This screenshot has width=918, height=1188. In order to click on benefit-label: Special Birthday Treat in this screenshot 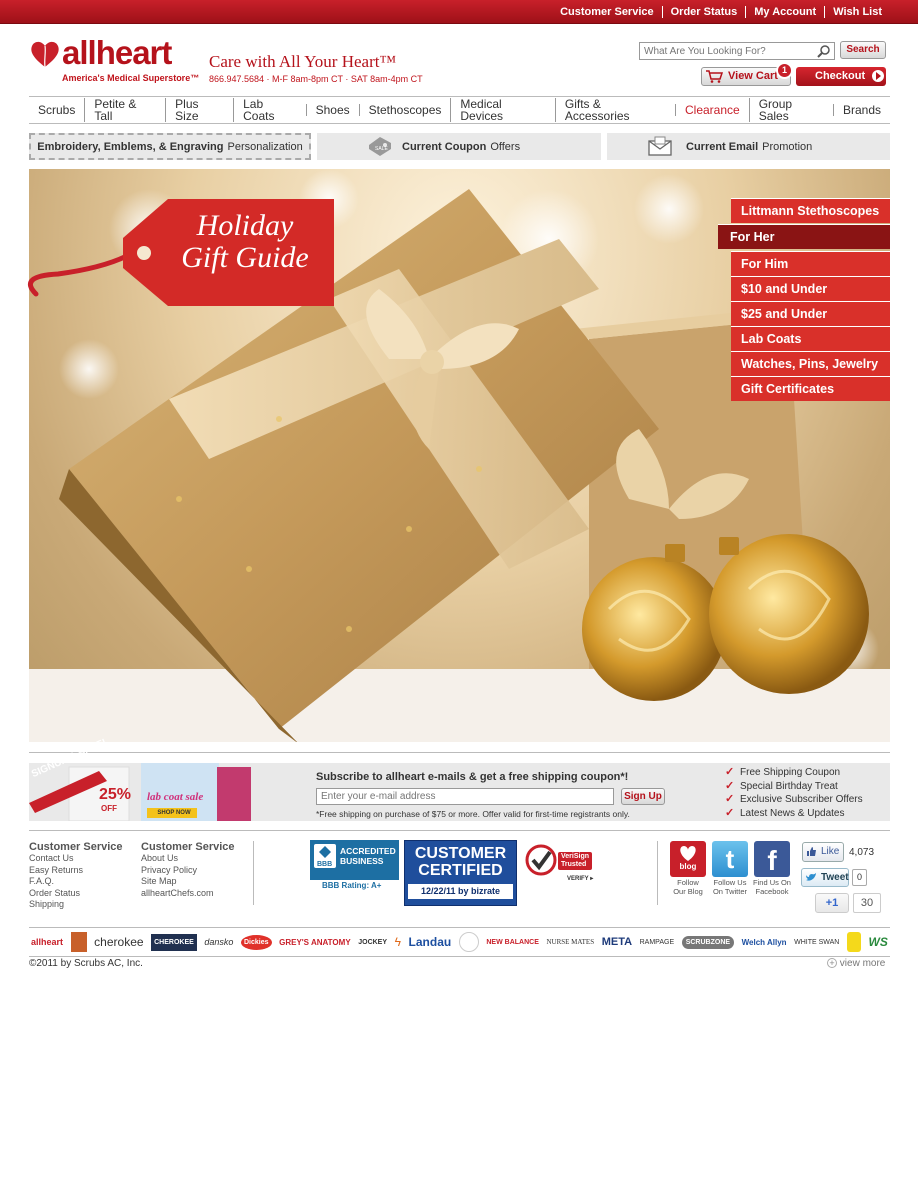, I will do `click(789, 786)`.